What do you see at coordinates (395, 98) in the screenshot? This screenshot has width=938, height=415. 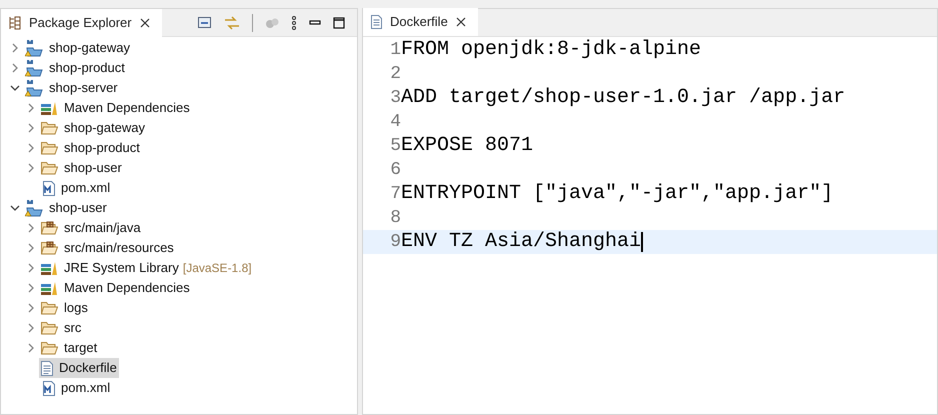 I see `line-number: 3` at bounding box center [395, 98].